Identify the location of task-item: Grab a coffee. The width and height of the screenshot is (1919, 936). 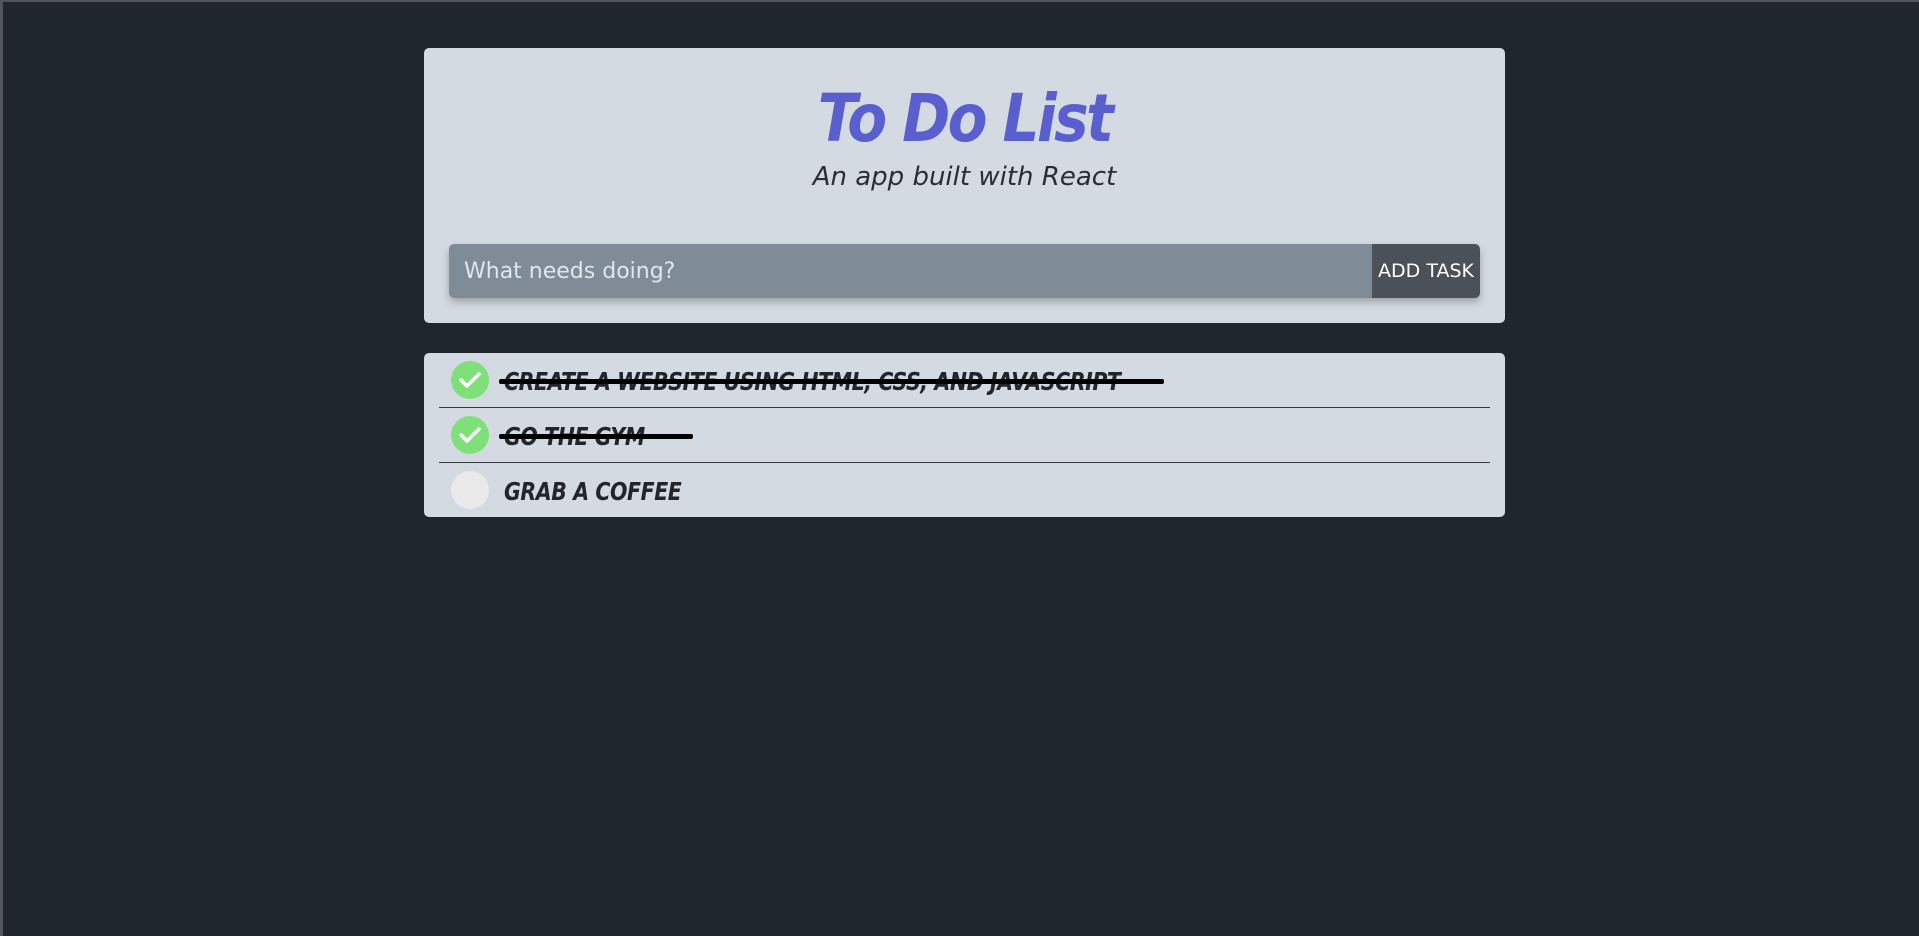
(964, 490).